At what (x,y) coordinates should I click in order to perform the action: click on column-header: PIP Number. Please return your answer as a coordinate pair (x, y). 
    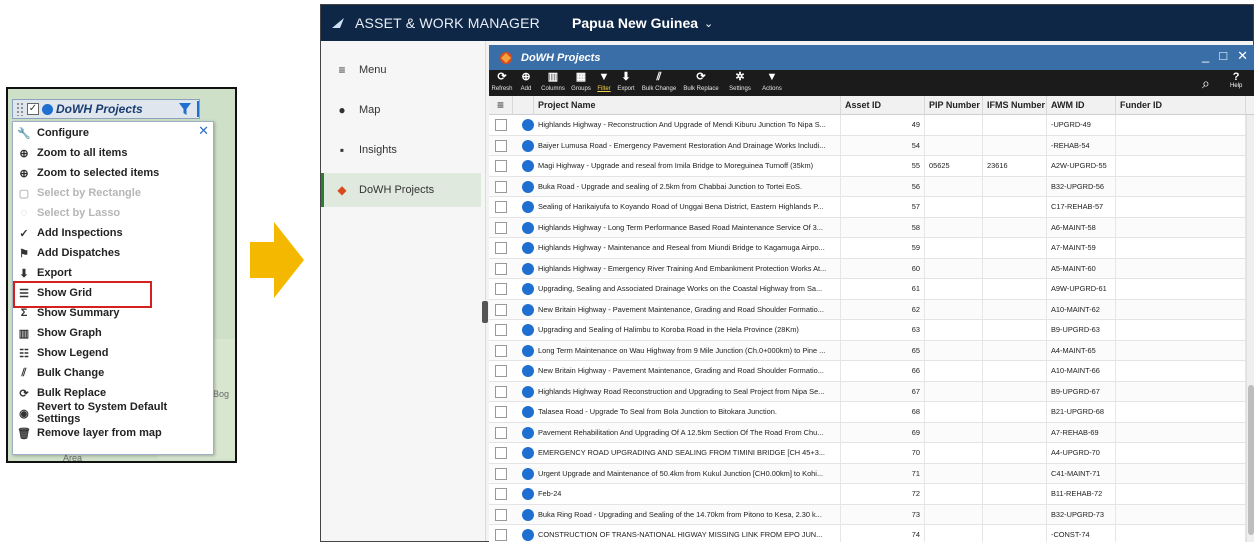
    Looking at the image, I should click on (954, 105).